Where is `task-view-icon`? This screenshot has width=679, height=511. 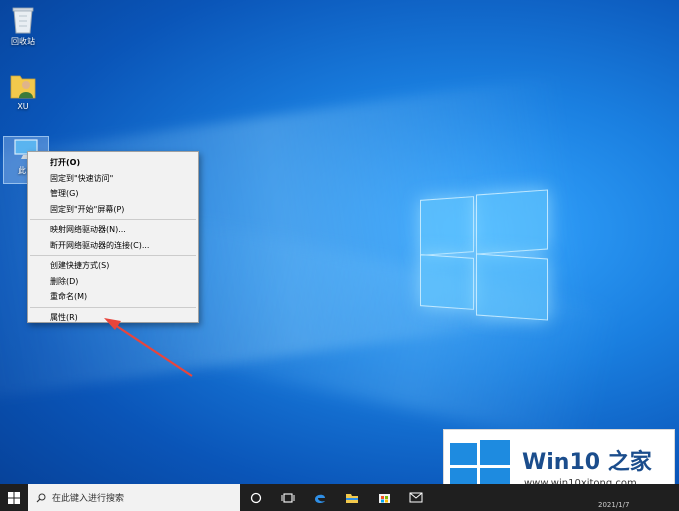 task-view-icon is located at coordinates (288, 497).